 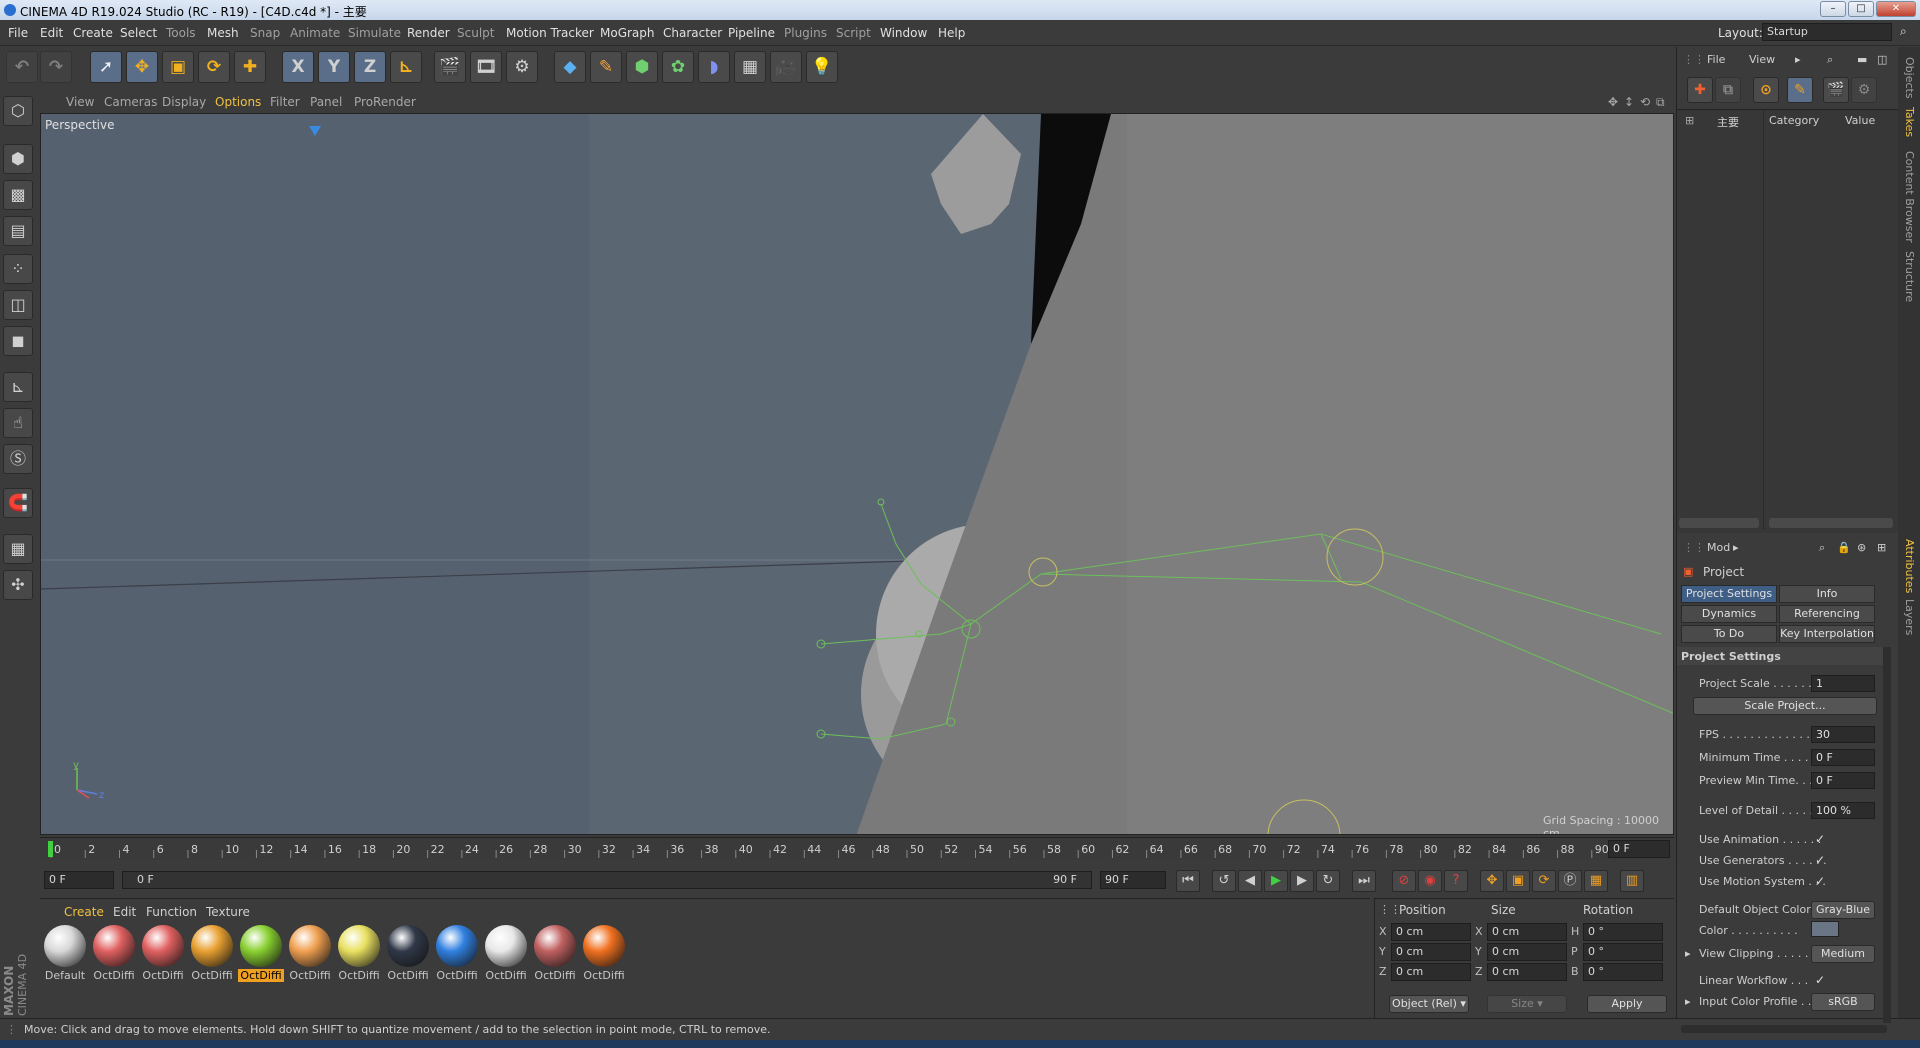 I want to click on attributes-hscroll, so click(x=1784, y=1029).